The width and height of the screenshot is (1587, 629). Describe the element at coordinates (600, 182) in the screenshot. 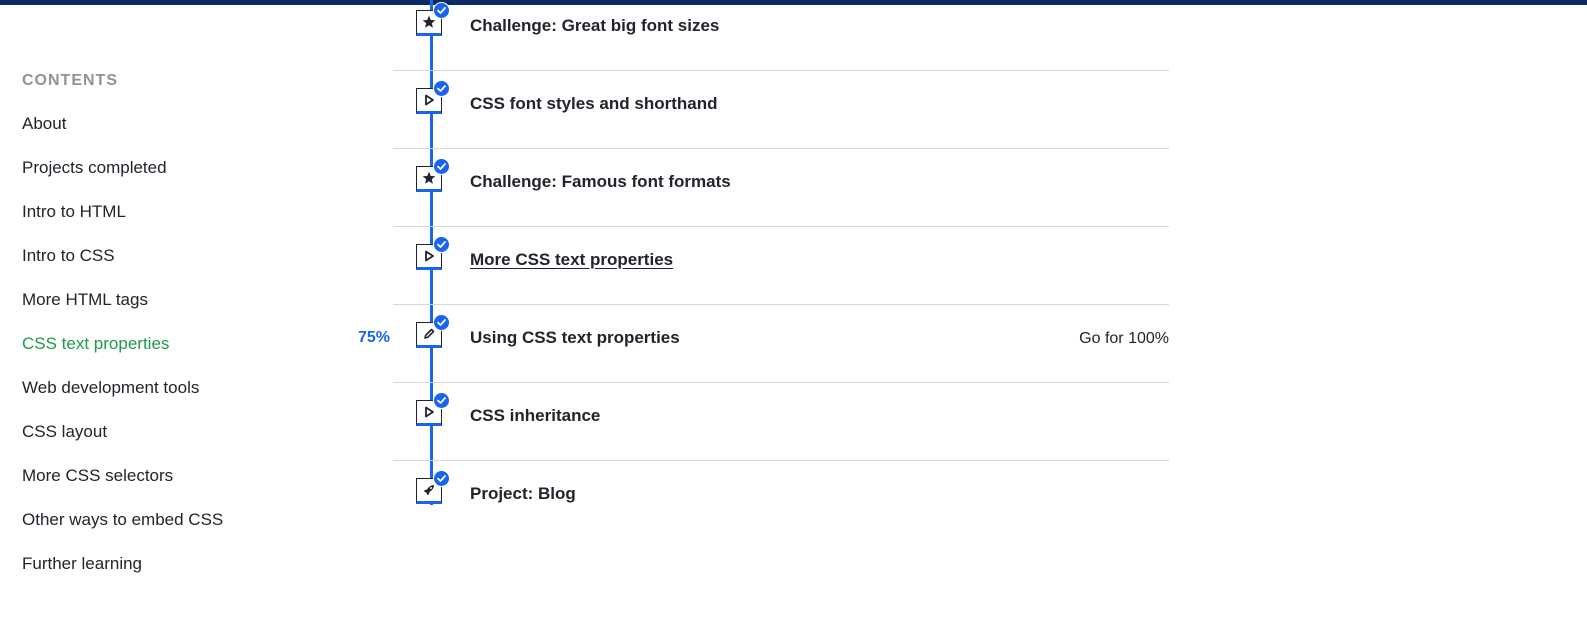

I see `lesson-title: Challenge: Famous font formats` at that location.